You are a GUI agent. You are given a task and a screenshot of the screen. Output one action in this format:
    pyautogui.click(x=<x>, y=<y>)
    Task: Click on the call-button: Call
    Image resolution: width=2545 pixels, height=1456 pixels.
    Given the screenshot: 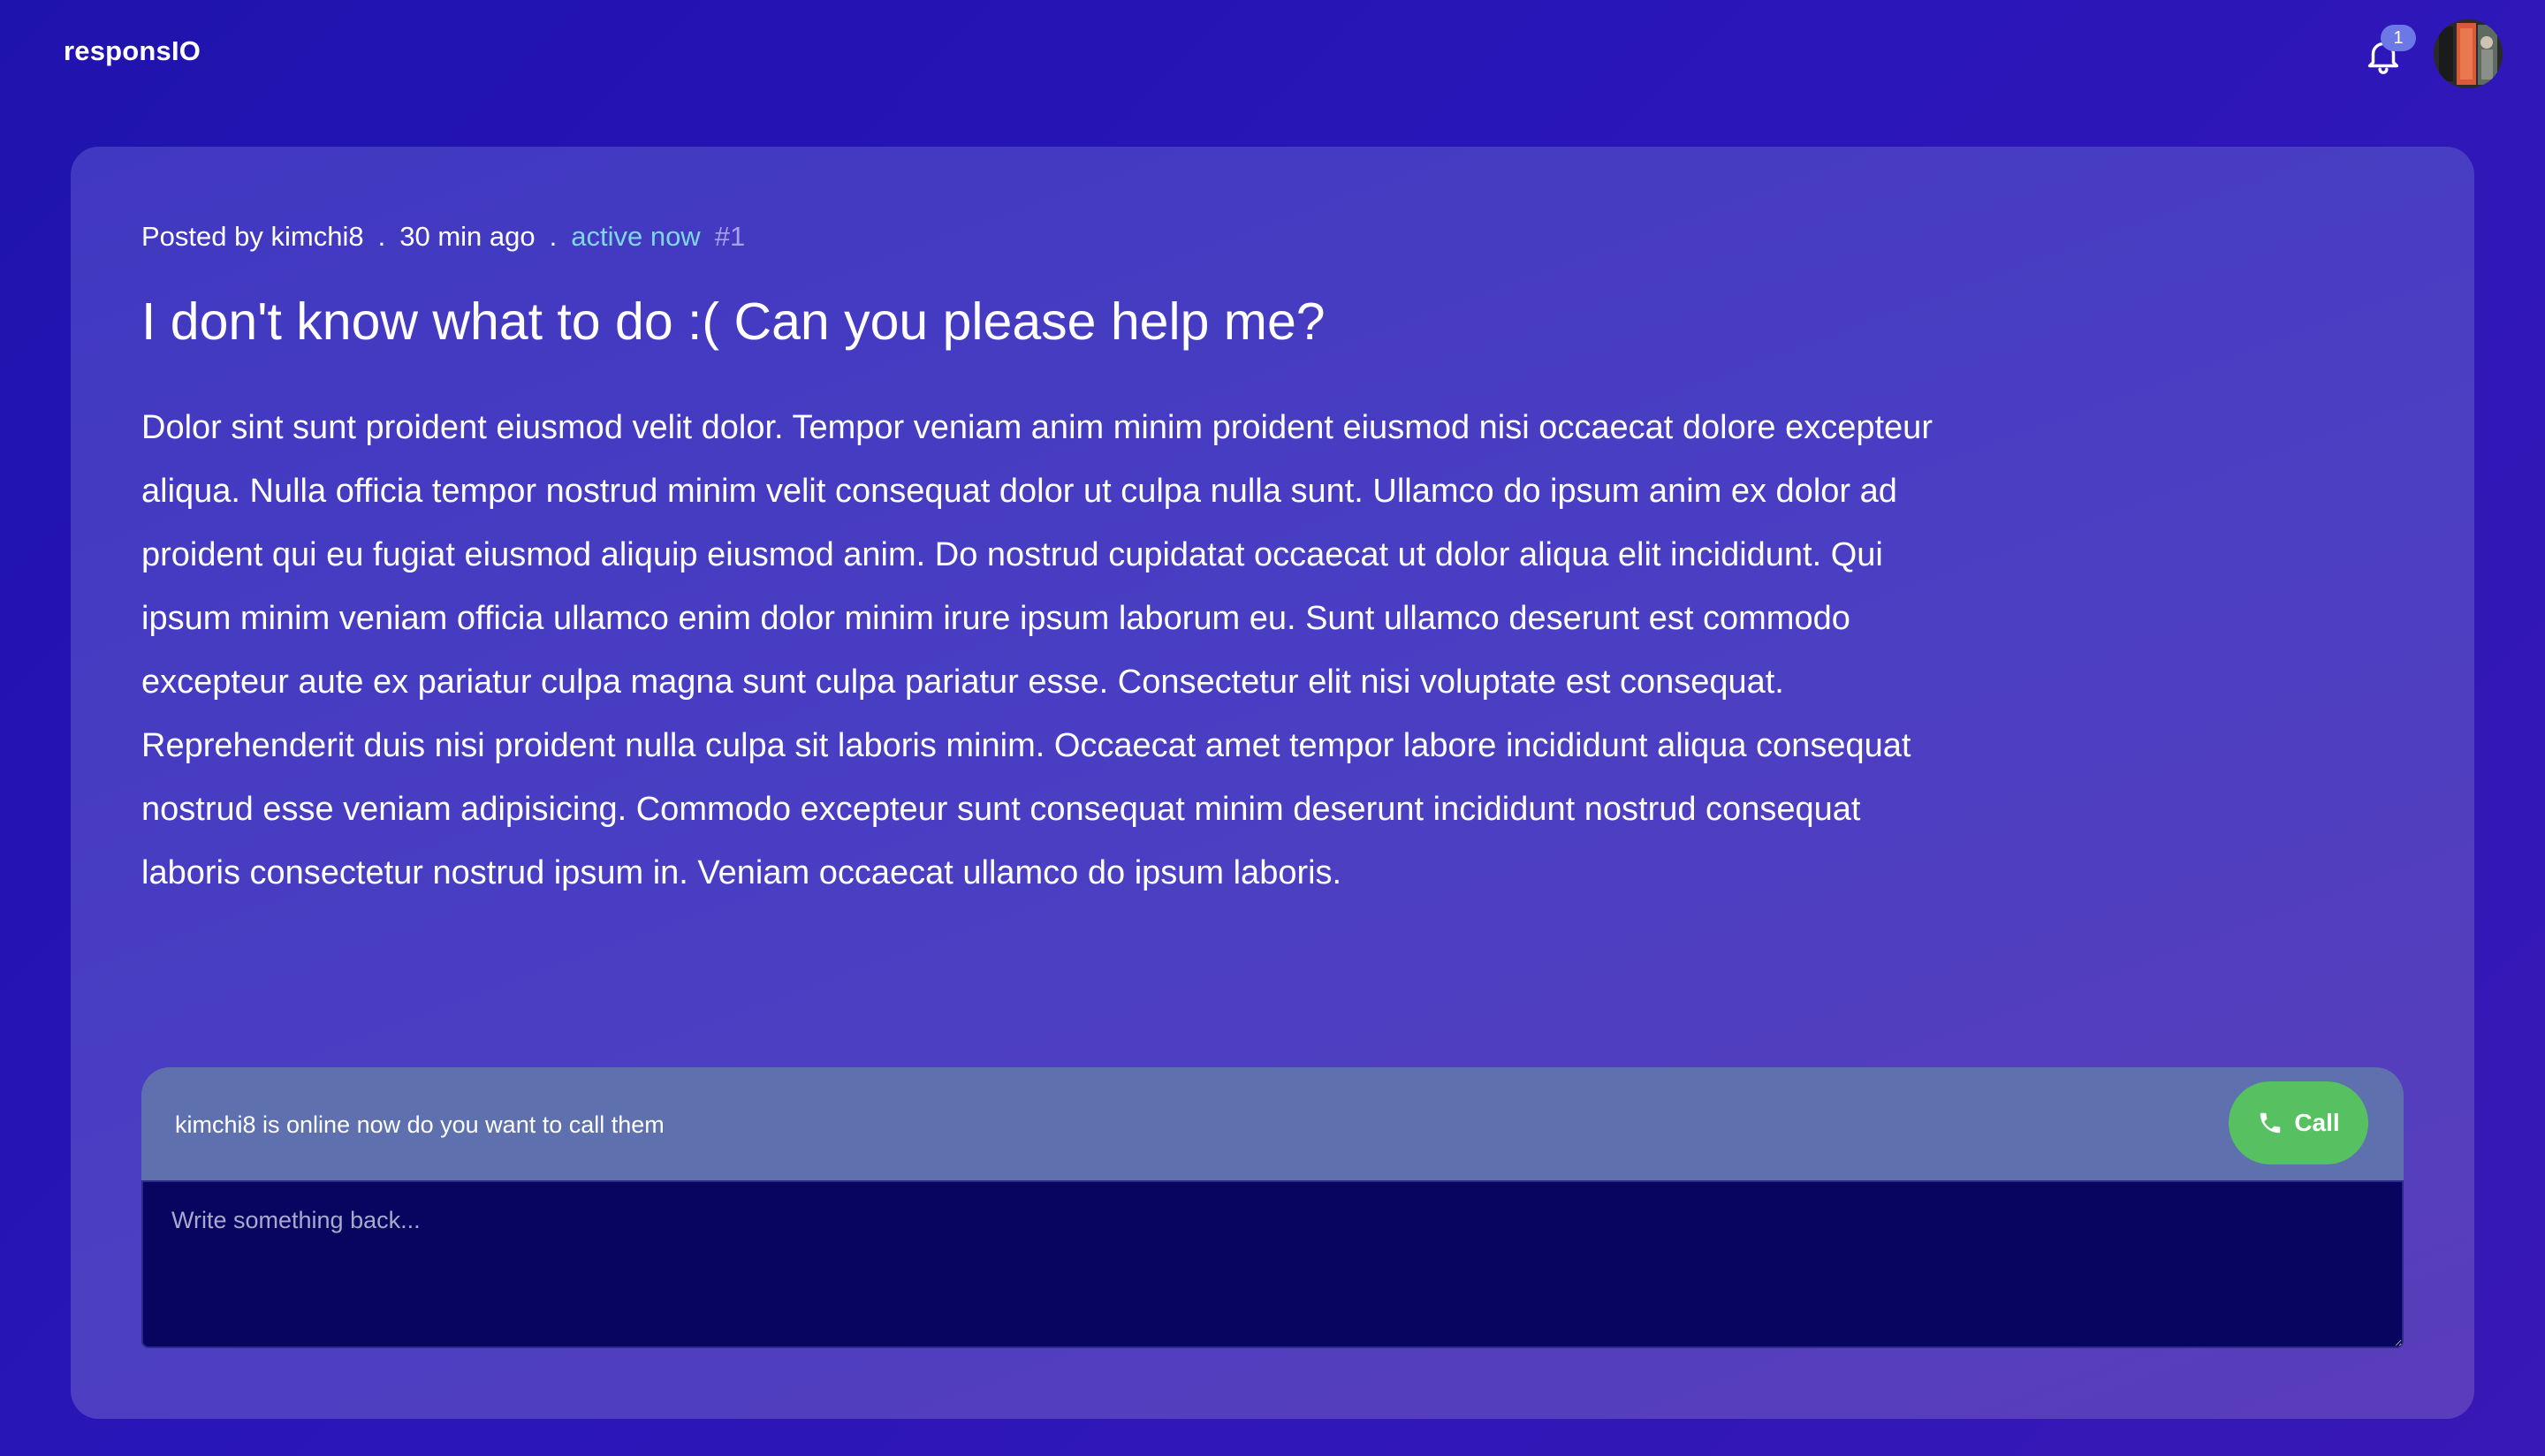 What is the action you would take?
    pyautogui.click(x=2298, y=1122)
    